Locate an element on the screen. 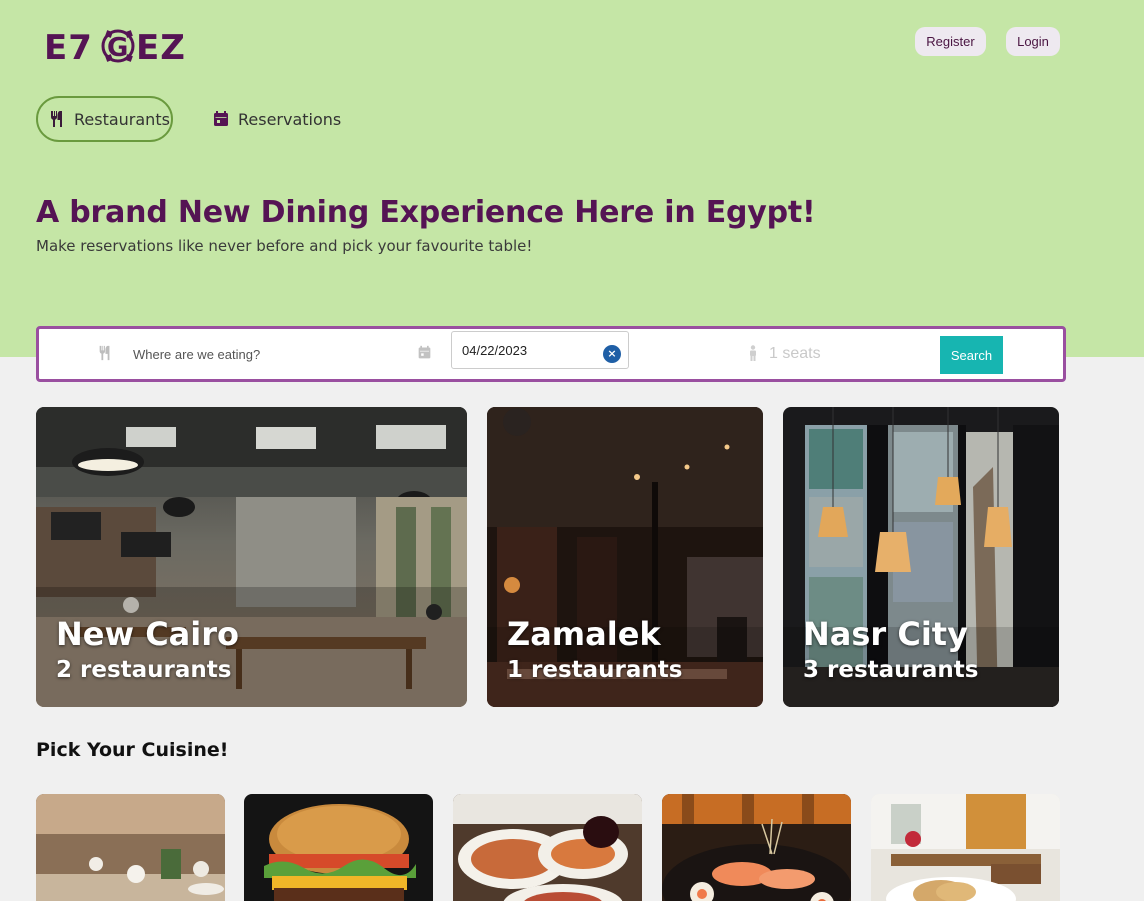 The height and width of the screenshot is (901, 1144). person-icon is located at coordinates (753, 355).